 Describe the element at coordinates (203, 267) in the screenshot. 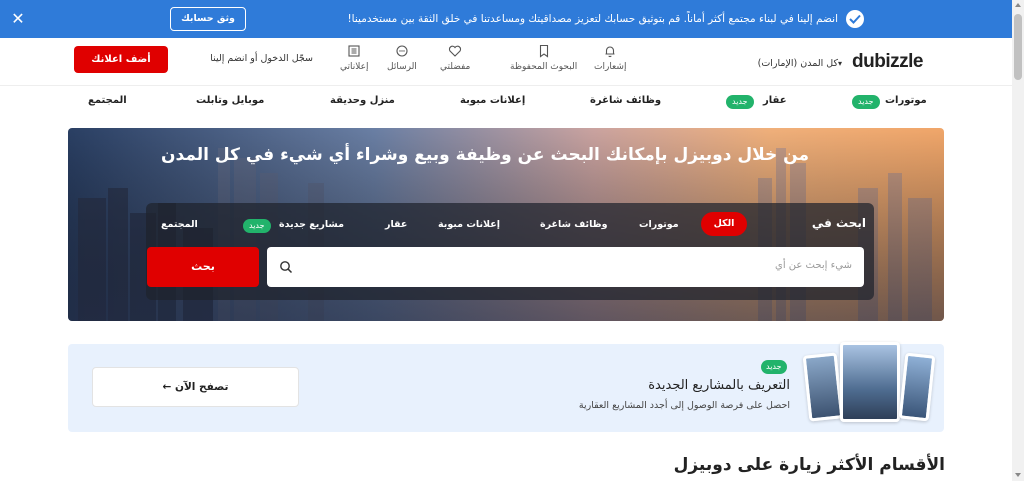

I see `search-button: بحث` at that location.